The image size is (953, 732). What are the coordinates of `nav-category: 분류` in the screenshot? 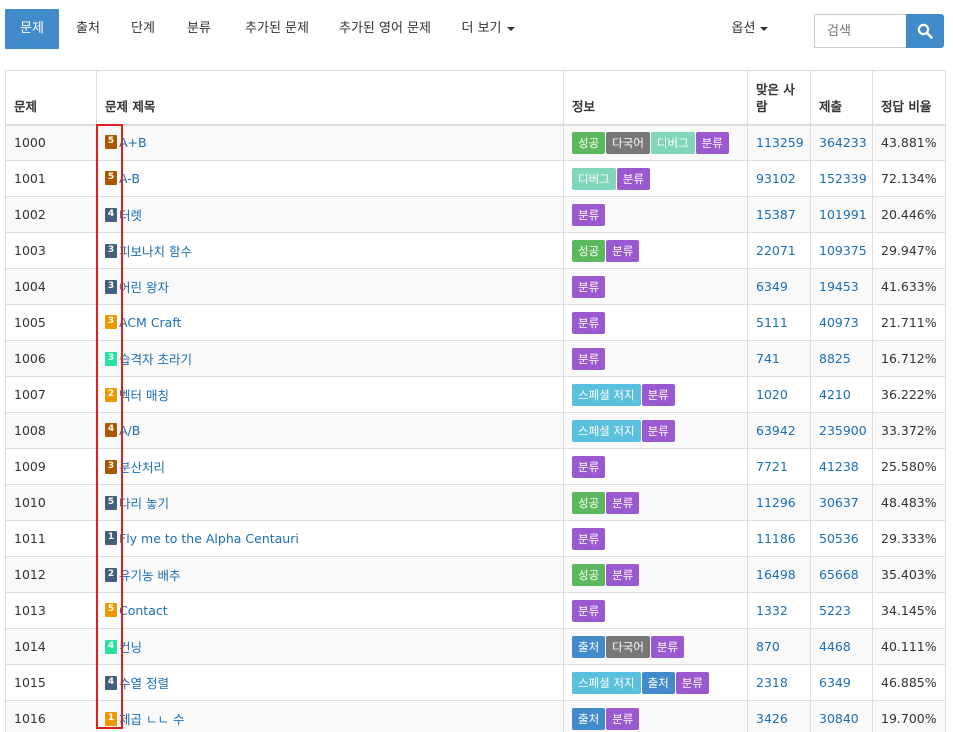 It's located at (199, 29).